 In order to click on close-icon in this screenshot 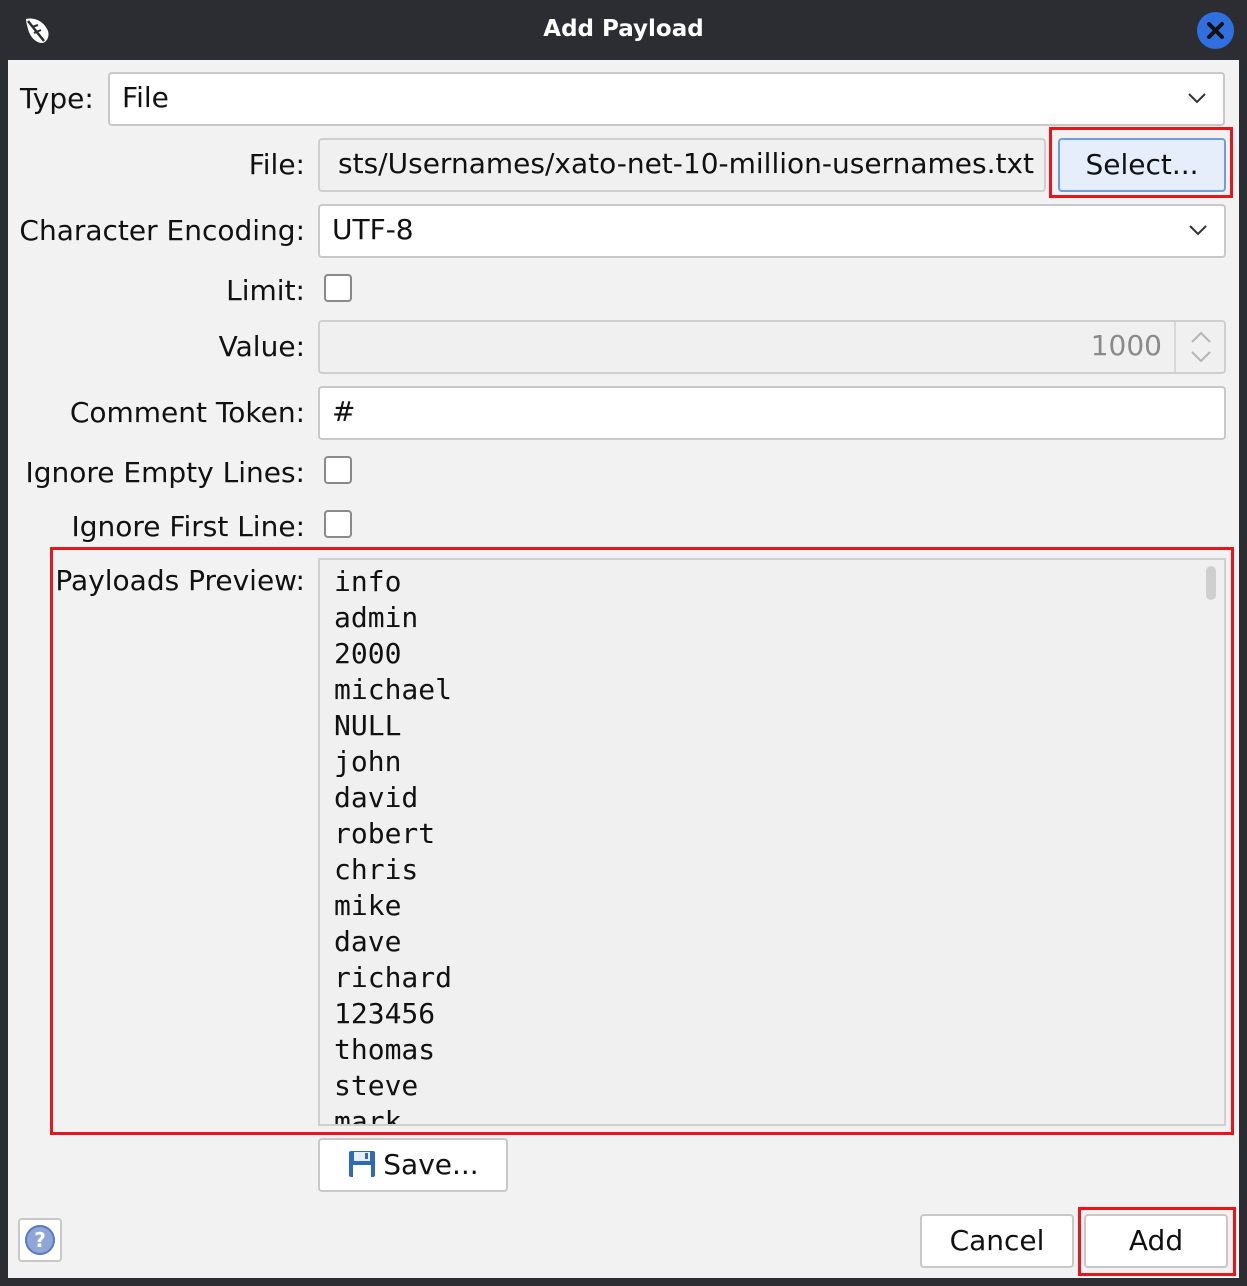, I will do `click(1215, 30)`.